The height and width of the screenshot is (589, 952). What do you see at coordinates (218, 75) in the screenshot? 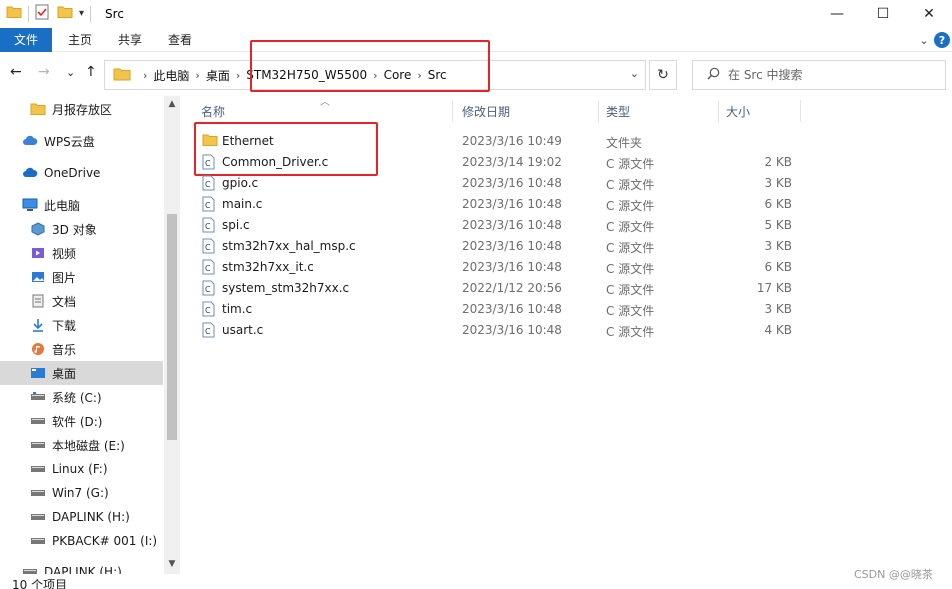
I see `breadcrumb-desktop: 桌面` at bounding box center [218, 75].